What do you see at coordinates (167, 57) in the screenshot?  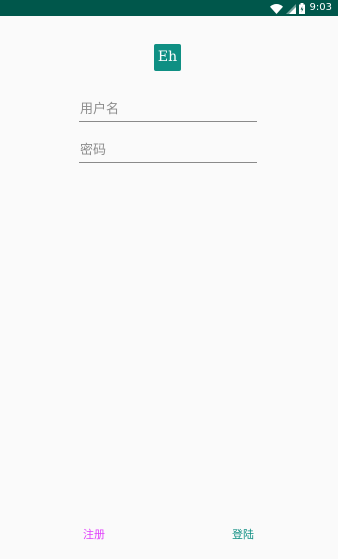 I see `app-logo: Eh` at bounding box center [167, 57].